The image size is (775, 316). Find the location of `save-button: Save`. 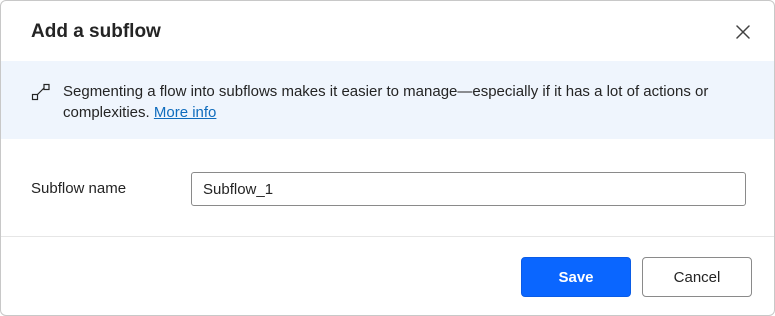

save-button: Save is located at coordinates (576, 277).